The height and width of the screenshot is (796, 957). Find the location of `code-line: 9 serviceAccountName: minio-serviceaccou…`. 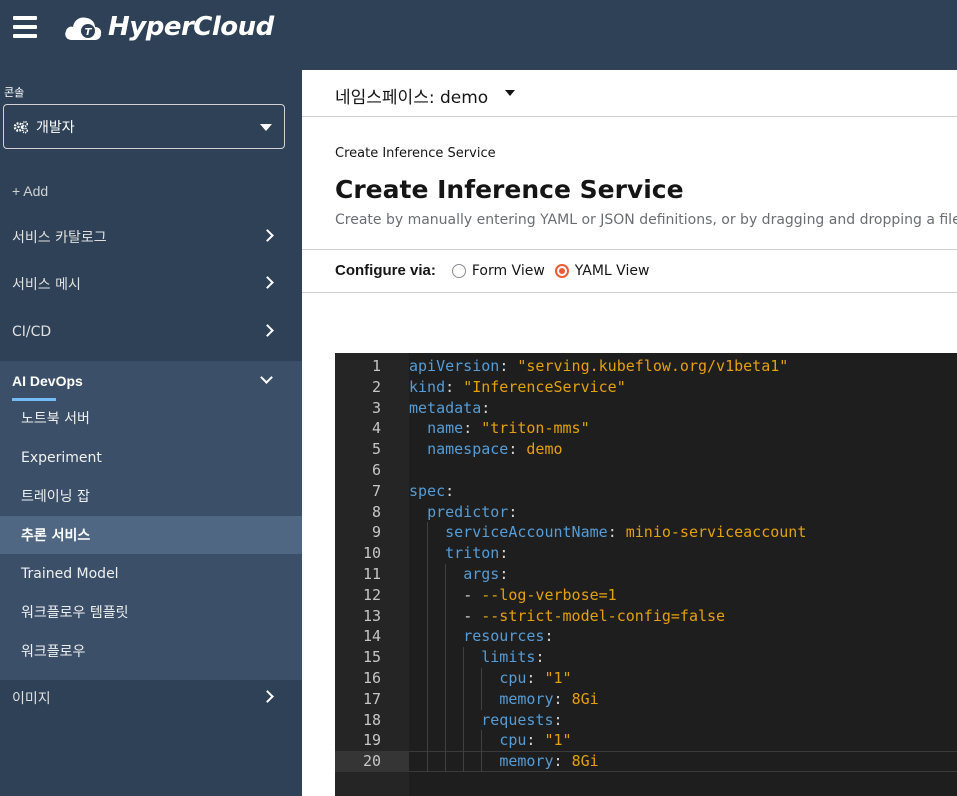

code-line: 9 serviceAccountName: minio-serviceaccou… is located at coordinates (646, 532).